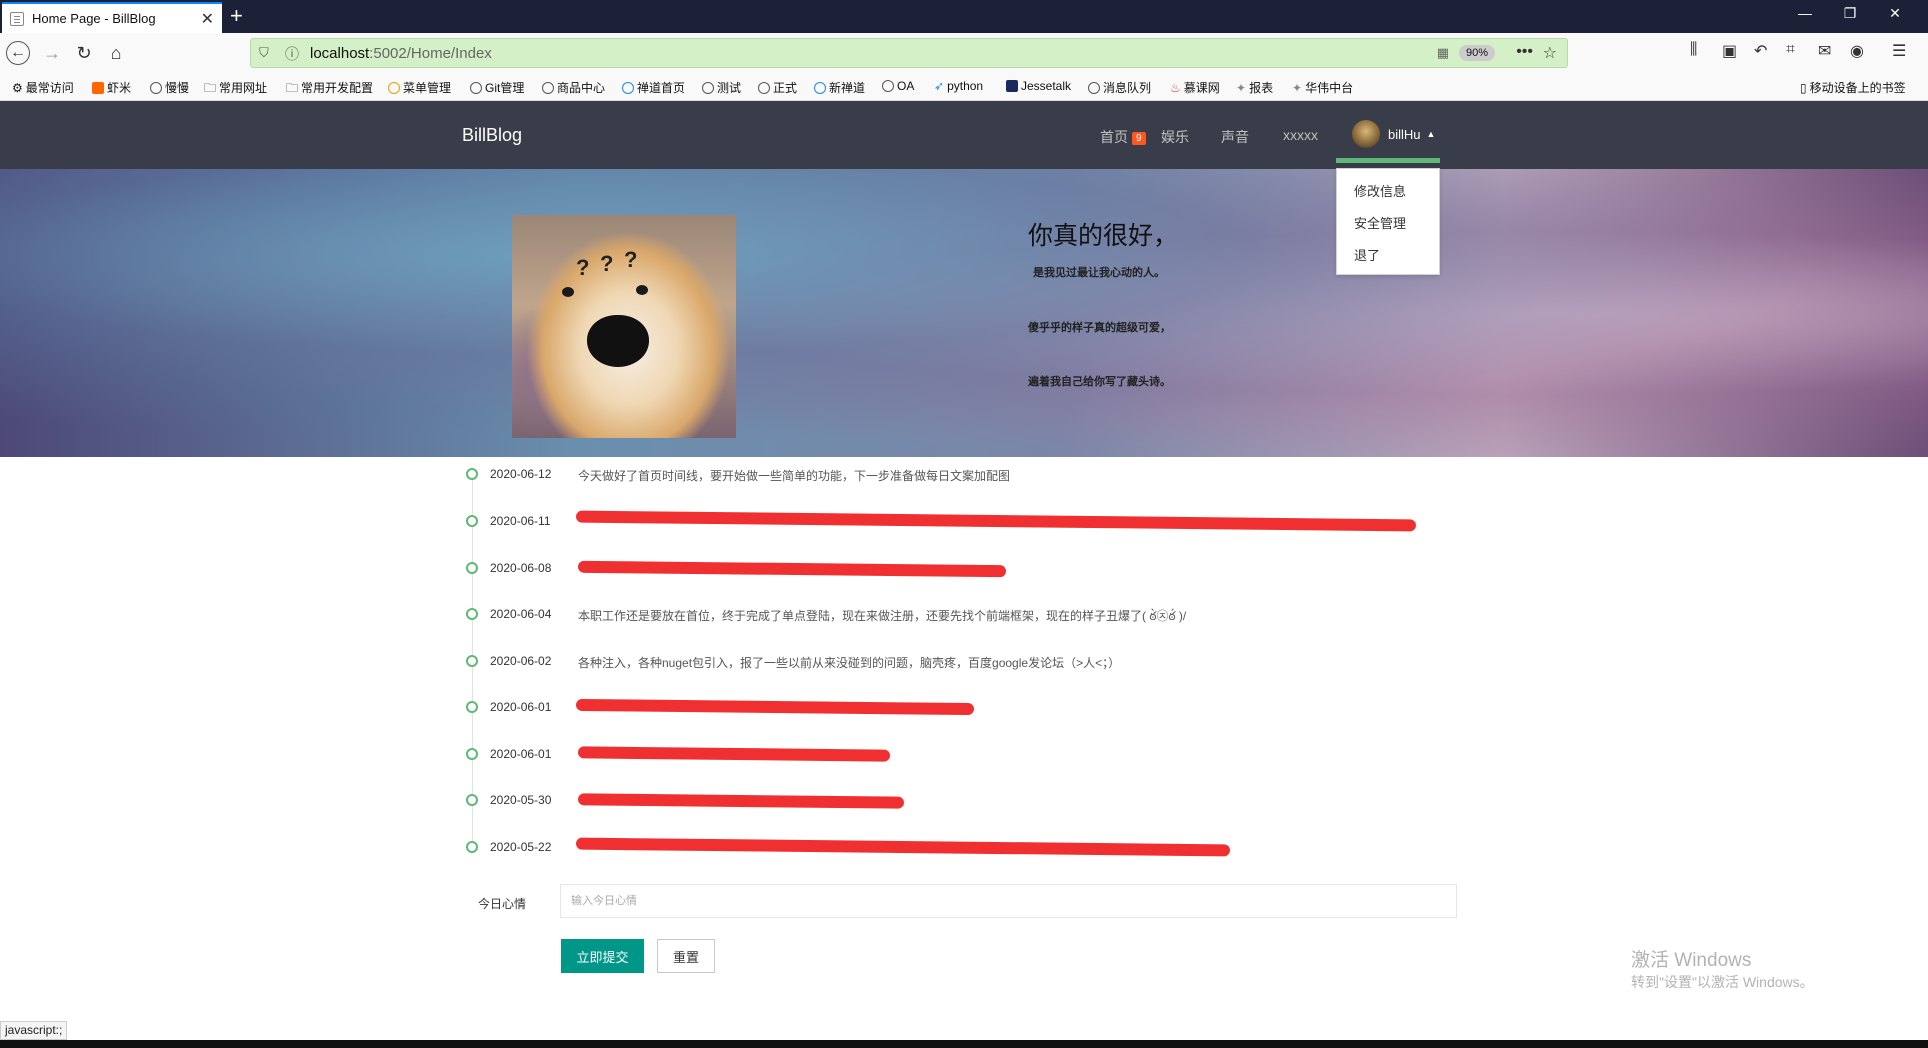  Describe the element at coordinates (839, 87) in the screenshot. I see `bookmark-item: 新禅道` at that location.